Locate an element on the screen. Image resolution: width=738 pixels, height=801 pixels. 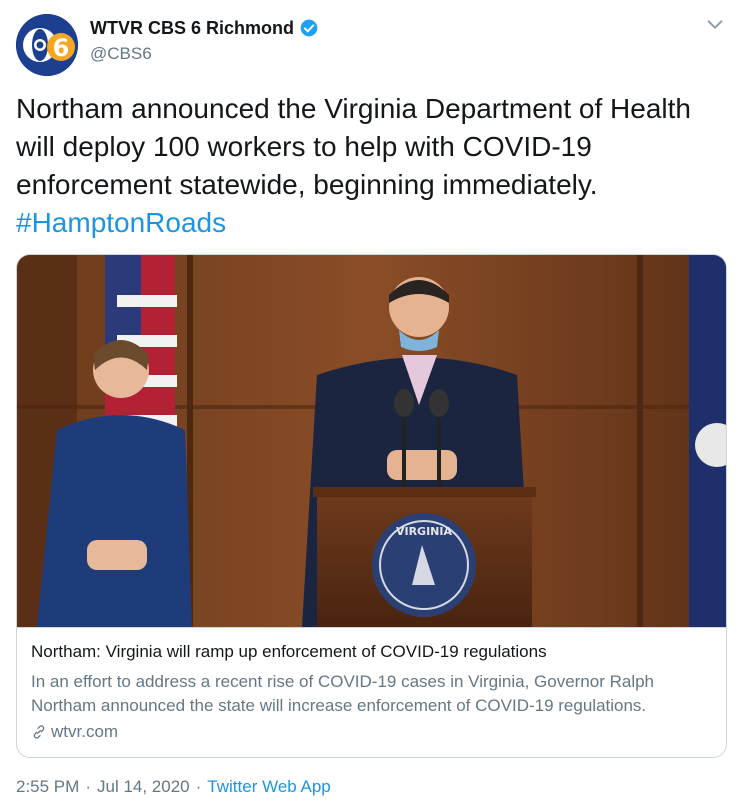
tweet-header: 6 WTVR CBS 6 Richmond @CBS6 is located at coordinates (372, 43).